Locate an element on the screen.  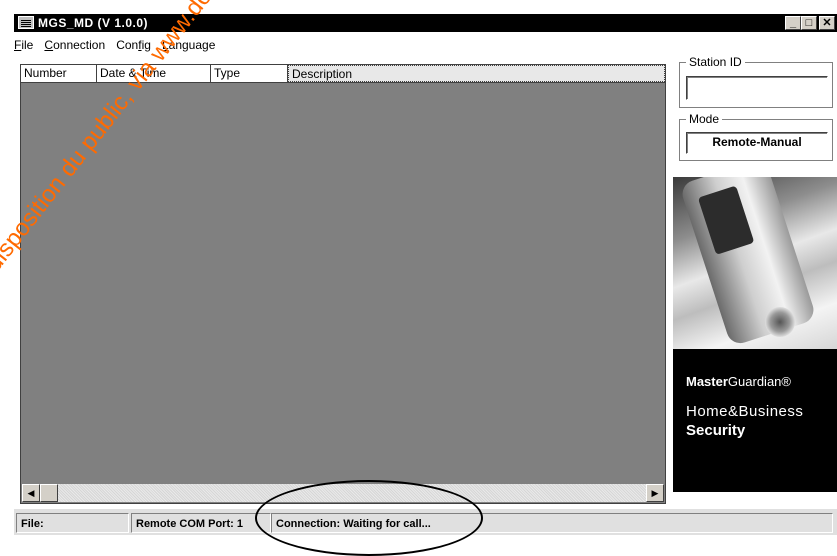
close-button: ✕ is located at coordinates (827, 23).